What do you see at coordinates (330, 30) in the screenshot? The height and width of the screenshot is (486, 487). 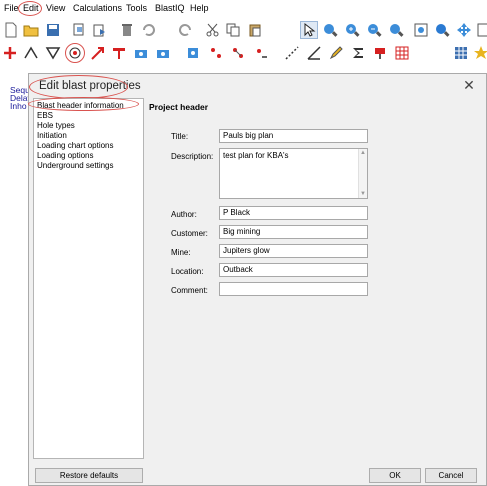 I see `zoom-window-icon` at bounding box center [330, 30].